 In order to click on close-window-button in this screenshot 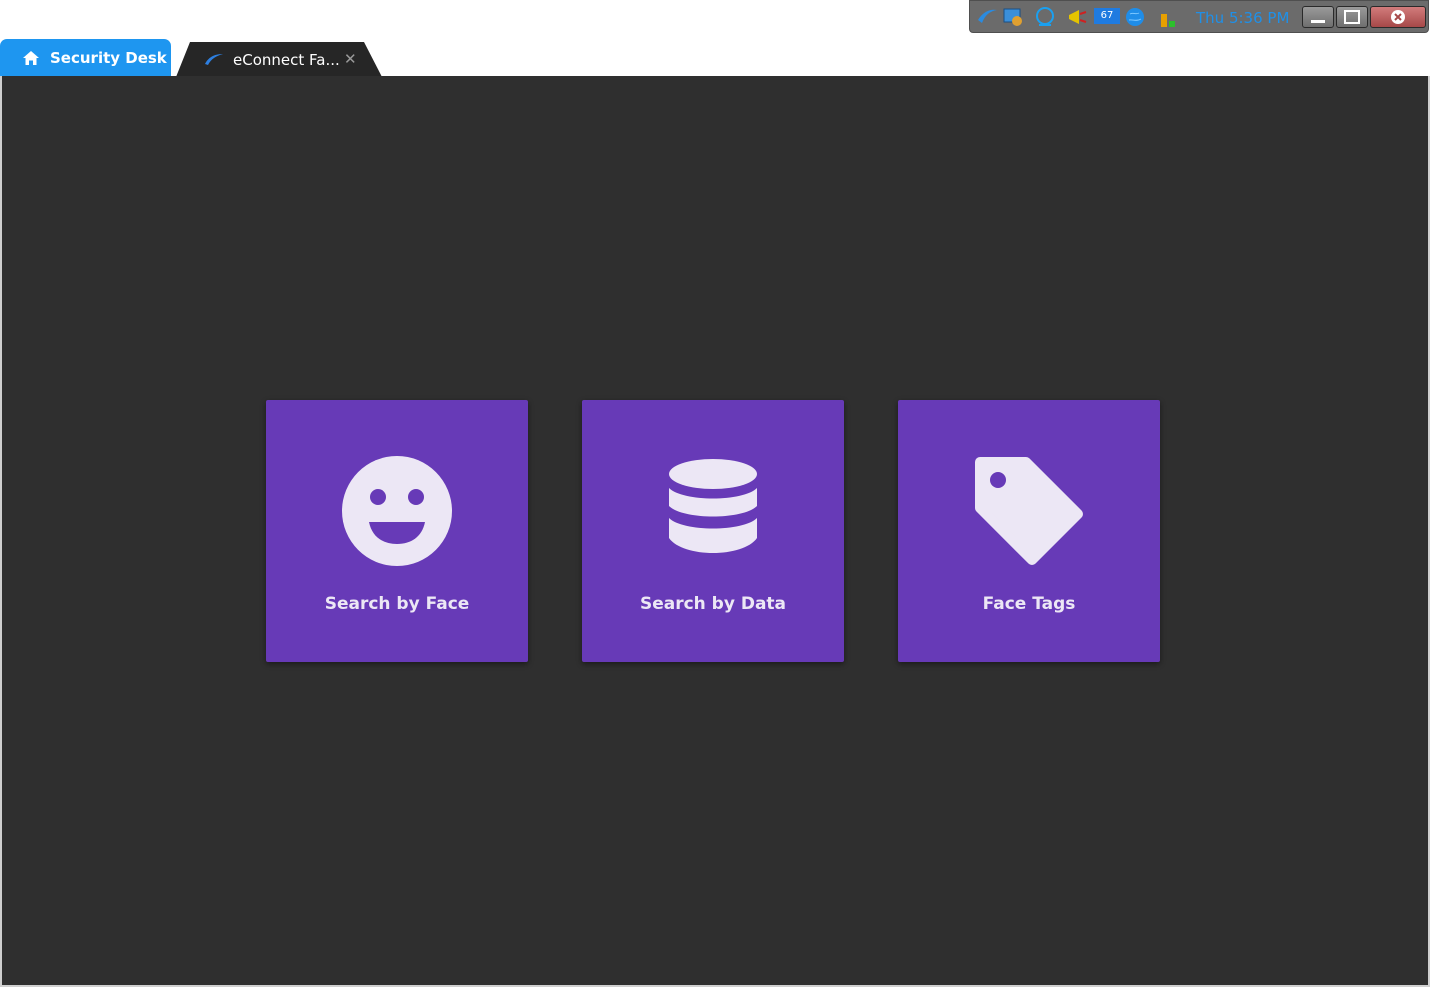, I will do `click(1398, 17)`.